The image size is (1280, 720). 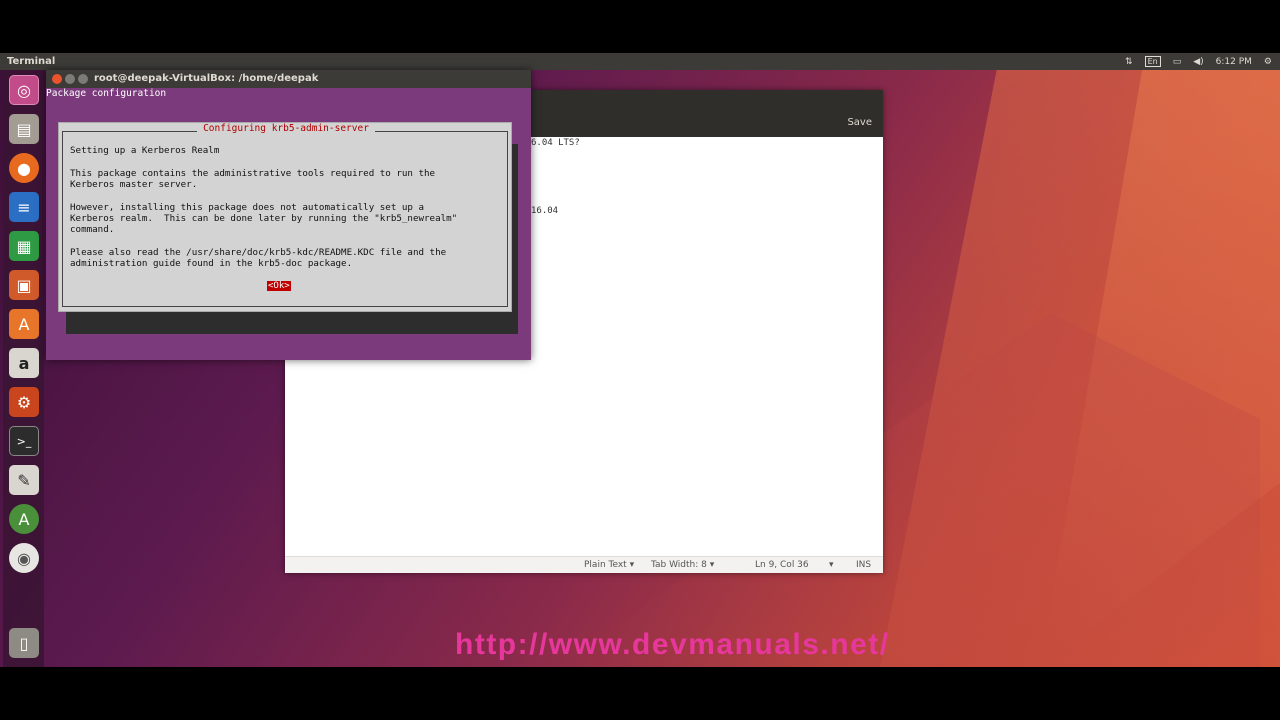 What do you see at coordinates (864, 565) in the screenshot?
I see `insert-mode: INS` at bounding box center [864, 565].